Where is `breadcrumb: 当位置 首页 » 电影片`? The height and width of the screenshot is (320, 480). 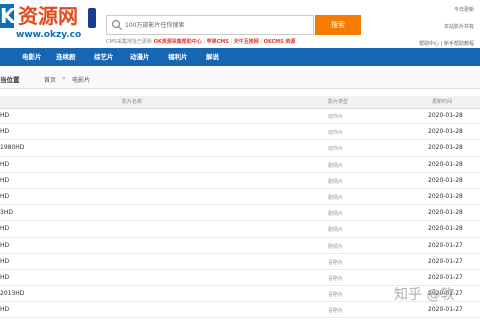 breadcrumb: 当位置 首页 » 电影片 is located at coordinates (240, 79).